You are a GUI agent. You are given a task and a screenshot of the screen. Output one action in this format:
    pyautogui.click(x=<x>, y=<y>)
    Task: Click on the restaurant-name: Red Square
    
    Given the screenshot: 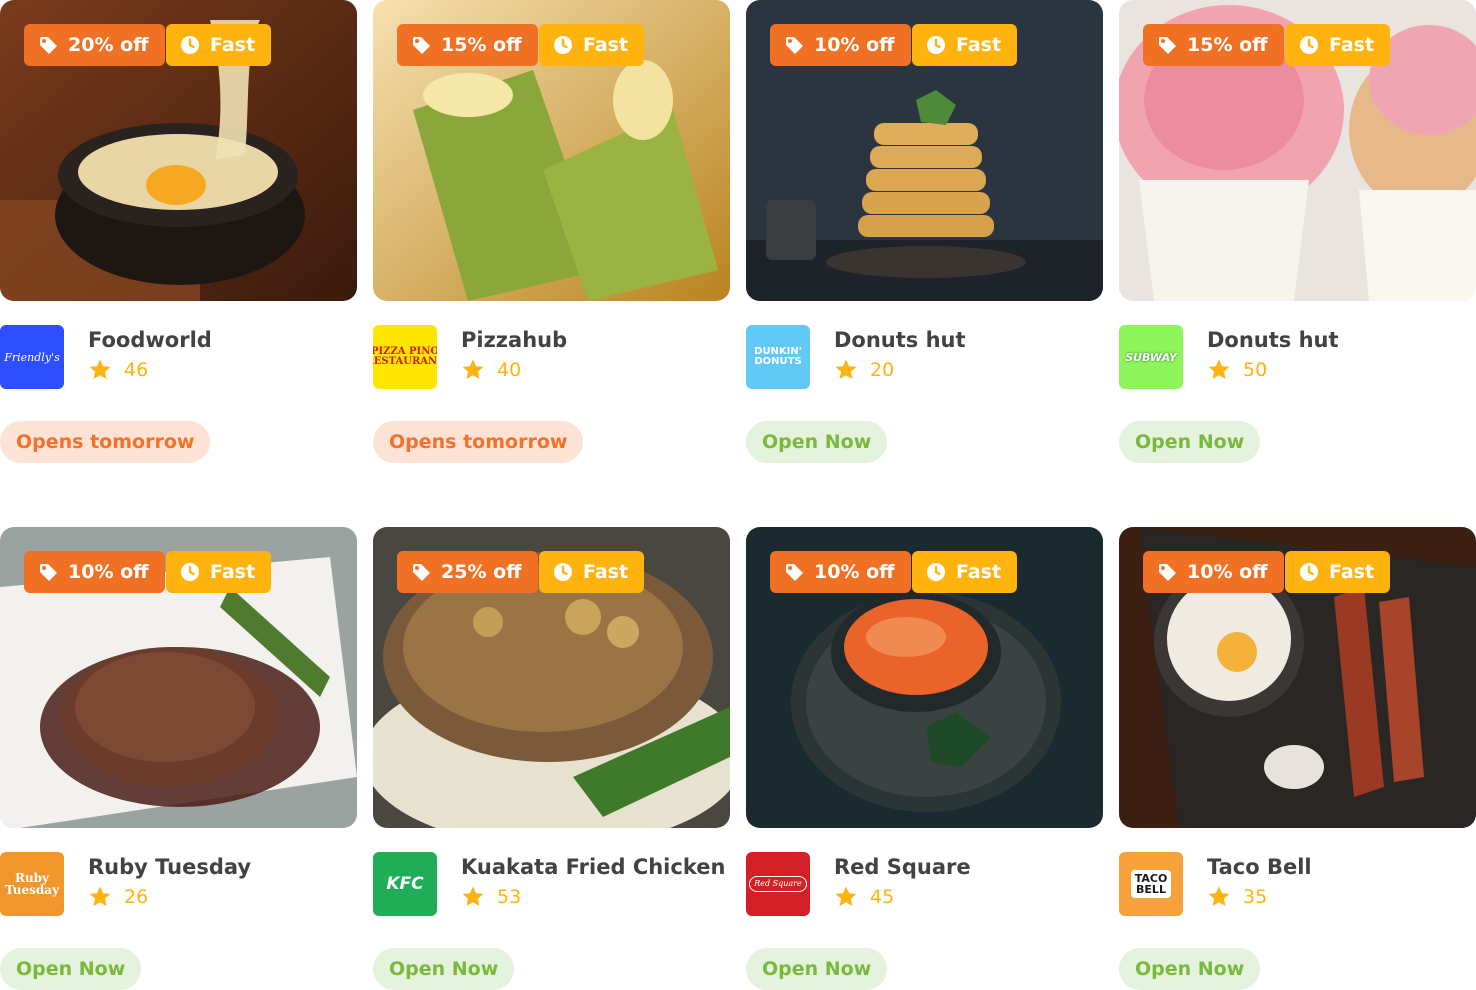 What is the action you would take?
    pyautogui.click(x=902, y=867)
    